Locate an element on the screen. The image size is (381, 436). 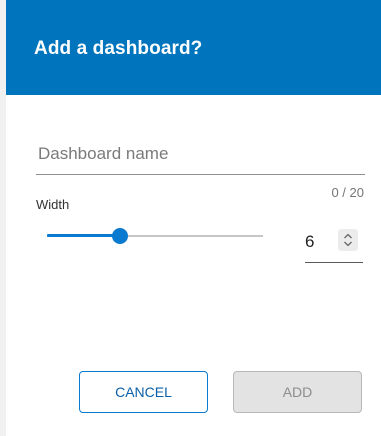
dashboard-name-input is located at coordinates (200, 154).